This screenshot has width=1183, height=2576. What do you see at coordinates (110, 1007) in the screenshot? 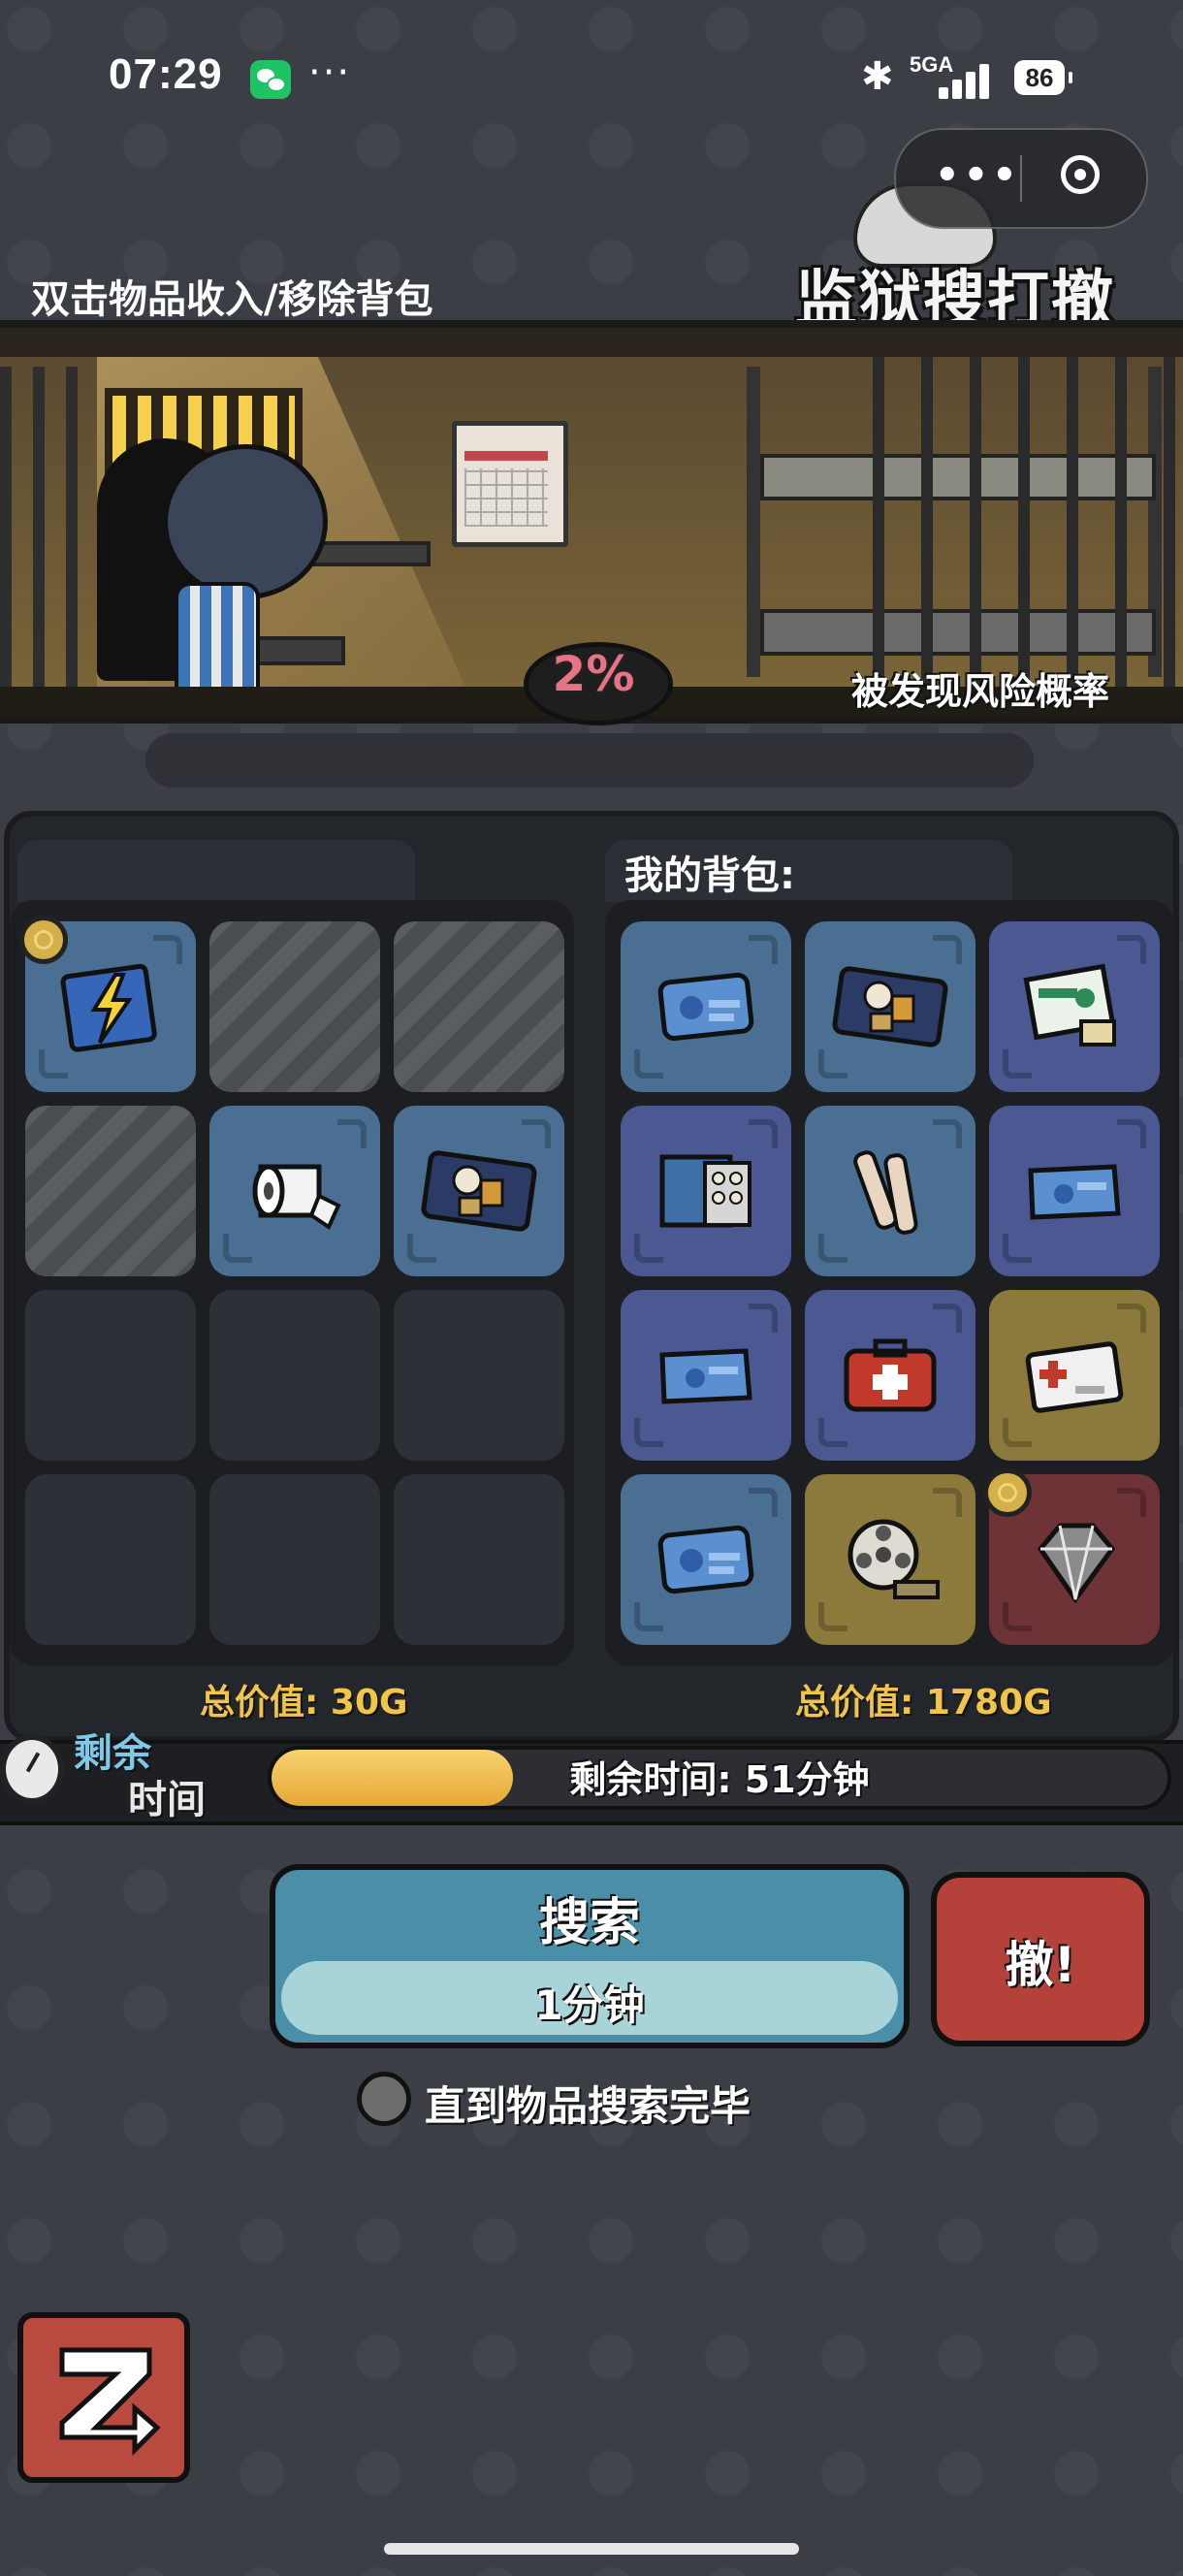
I see `lightning-poster-icon` at bounding box center [110, 1007].